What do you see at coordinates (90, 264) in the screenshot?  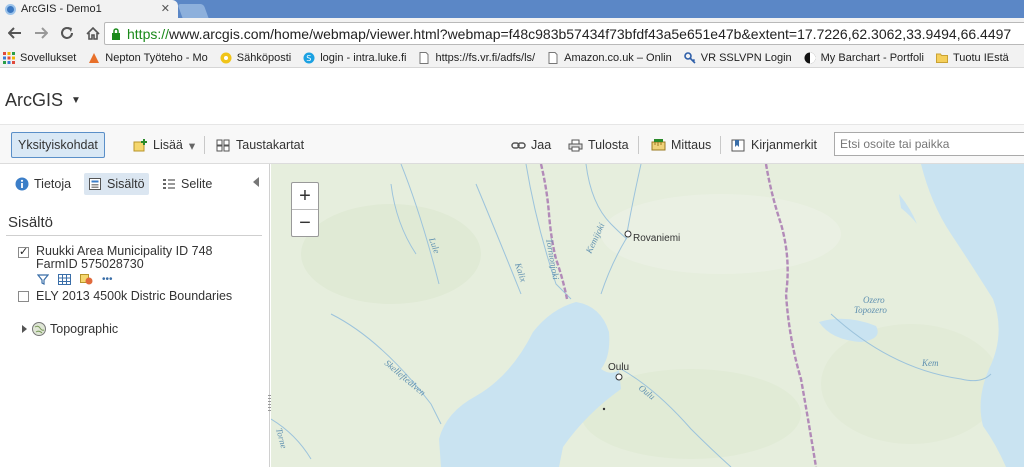 I see `layer-title-line2: FarmID 575028730` at bounding box center [90, 264].